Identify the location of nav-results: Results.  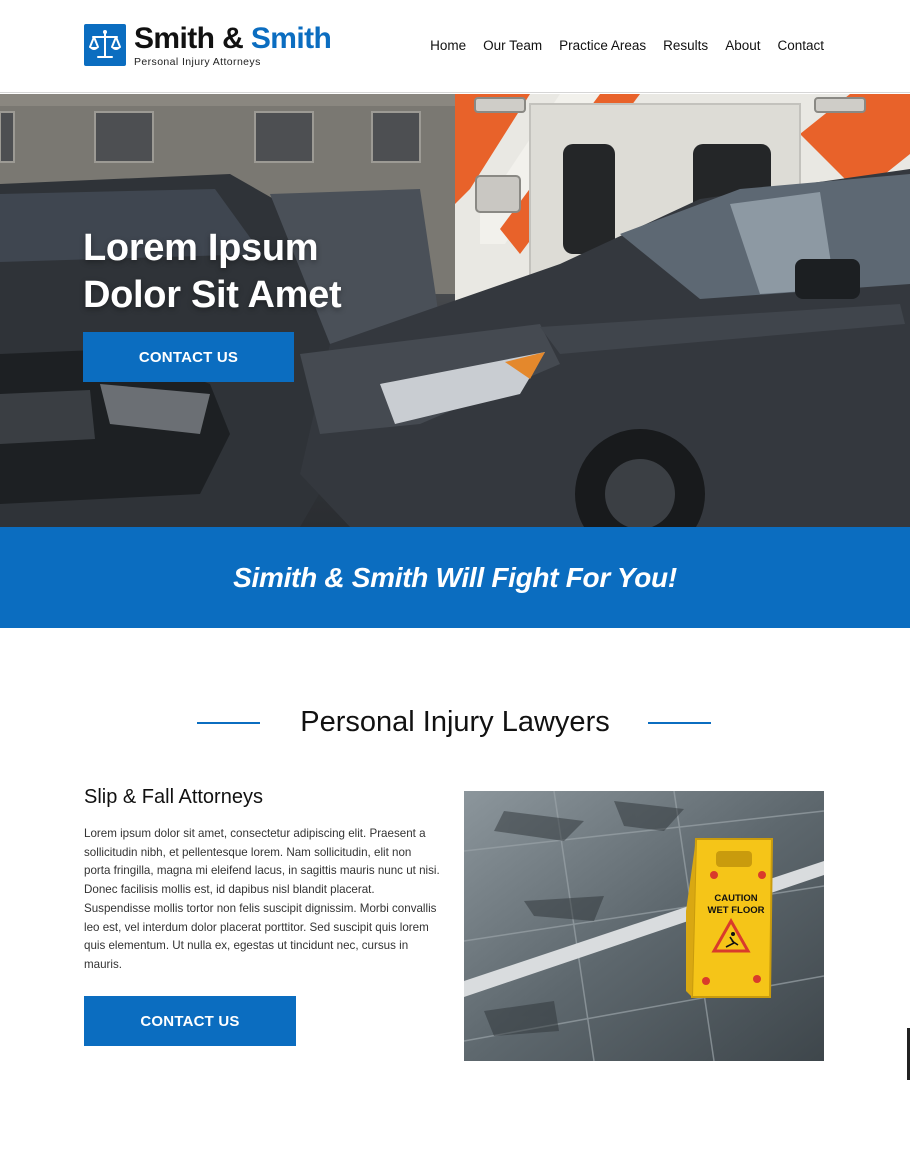
(685, 45).